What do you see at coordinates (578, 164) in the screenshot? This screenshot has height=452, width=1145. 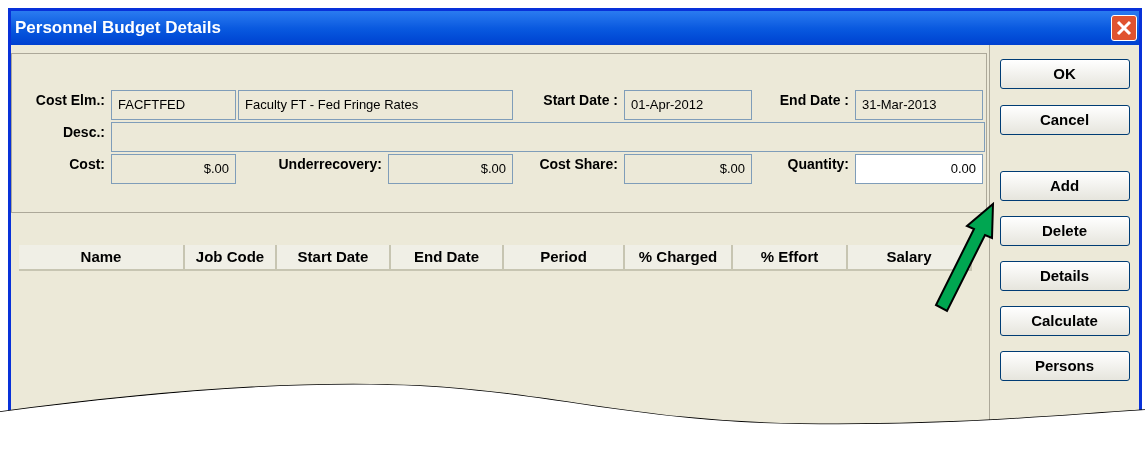 I see `field-label: Cost Share:` at bounding box center [578, 164].